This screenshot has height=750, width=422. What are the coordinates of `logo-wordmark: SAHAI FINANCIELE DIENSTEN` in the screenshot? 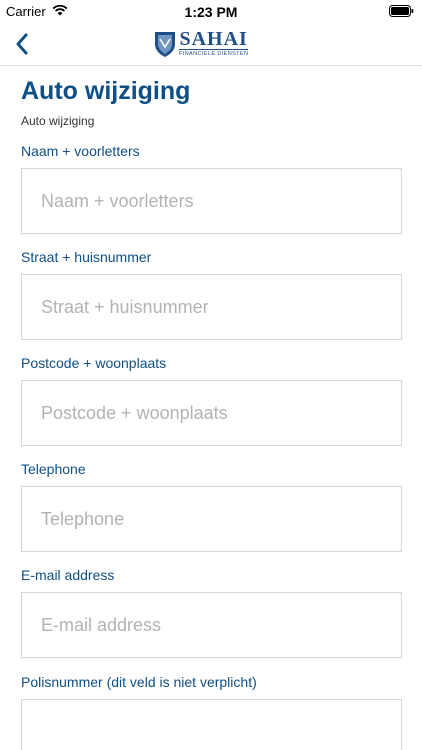 It's located at (214, 43).